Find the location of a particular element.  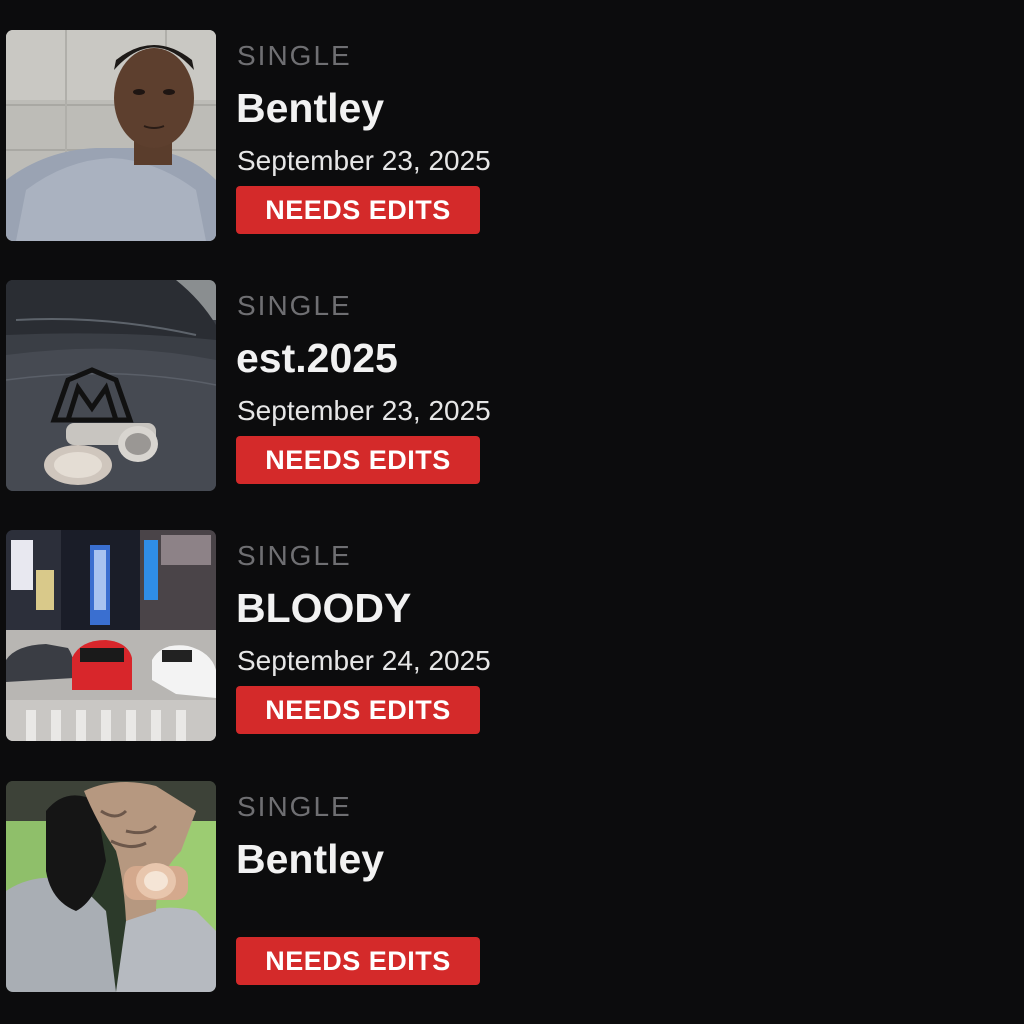

cover-art-watch-arm is located at coordinates (111, 886).